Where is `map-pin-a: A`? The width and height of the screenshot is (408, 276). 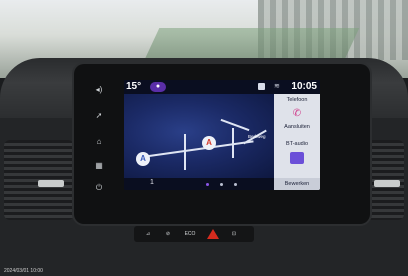
map-pin-a: A is located at coordinates (143, 159).